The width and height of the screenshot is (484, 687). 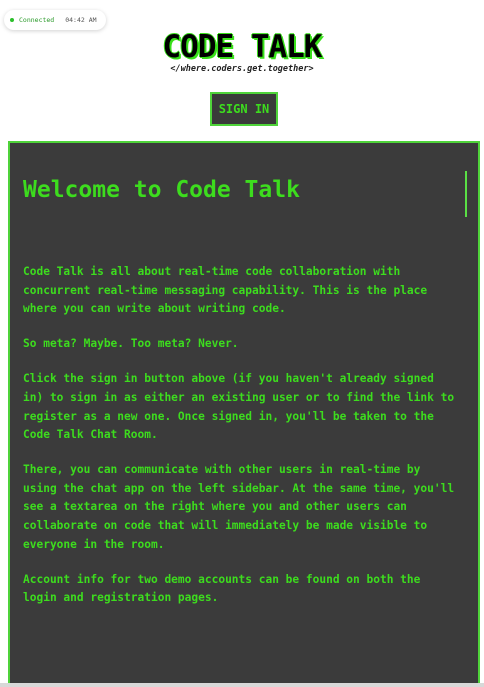 I want to click on logo-title: CODE TALK, so click(x=242, y=47).